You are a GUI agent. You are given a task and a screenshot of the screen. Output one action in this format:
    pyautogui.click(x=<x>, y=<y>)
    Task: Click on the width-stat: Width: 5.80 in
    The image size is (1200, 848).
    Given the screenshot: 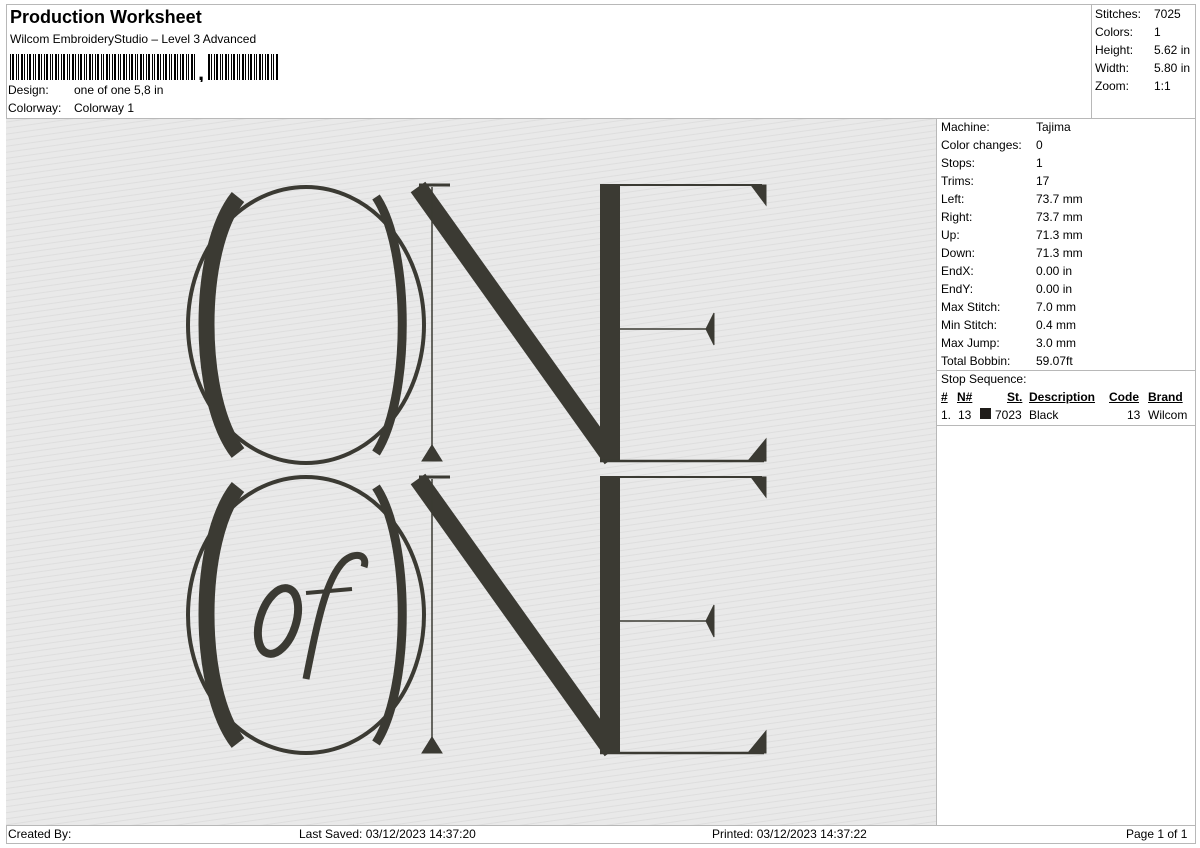 What is the action you would take?
    pyautogui.click(x=1142, y=68)
    